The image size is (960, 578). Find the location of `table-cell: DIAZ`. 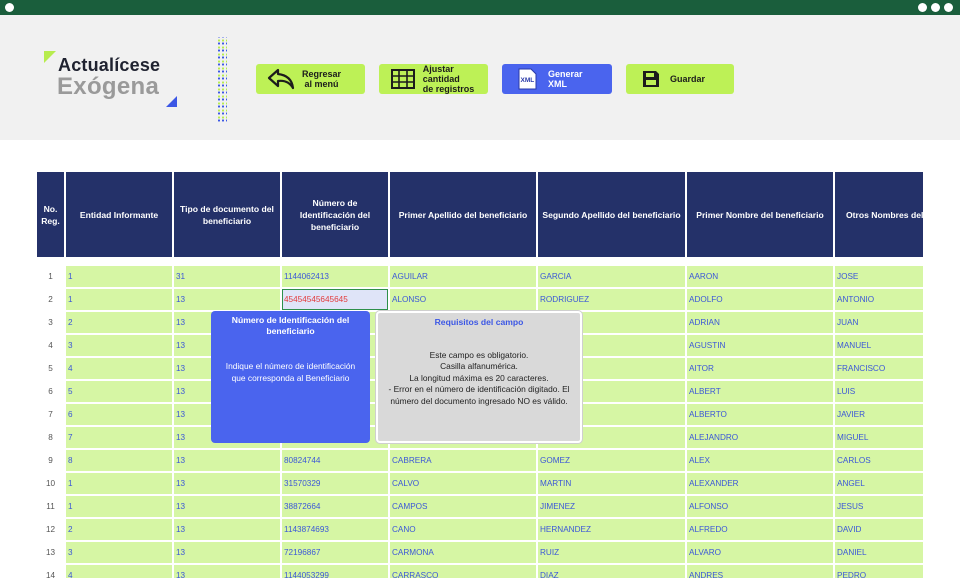

table-cell: DIAZ is located at coordinates (611, 571).